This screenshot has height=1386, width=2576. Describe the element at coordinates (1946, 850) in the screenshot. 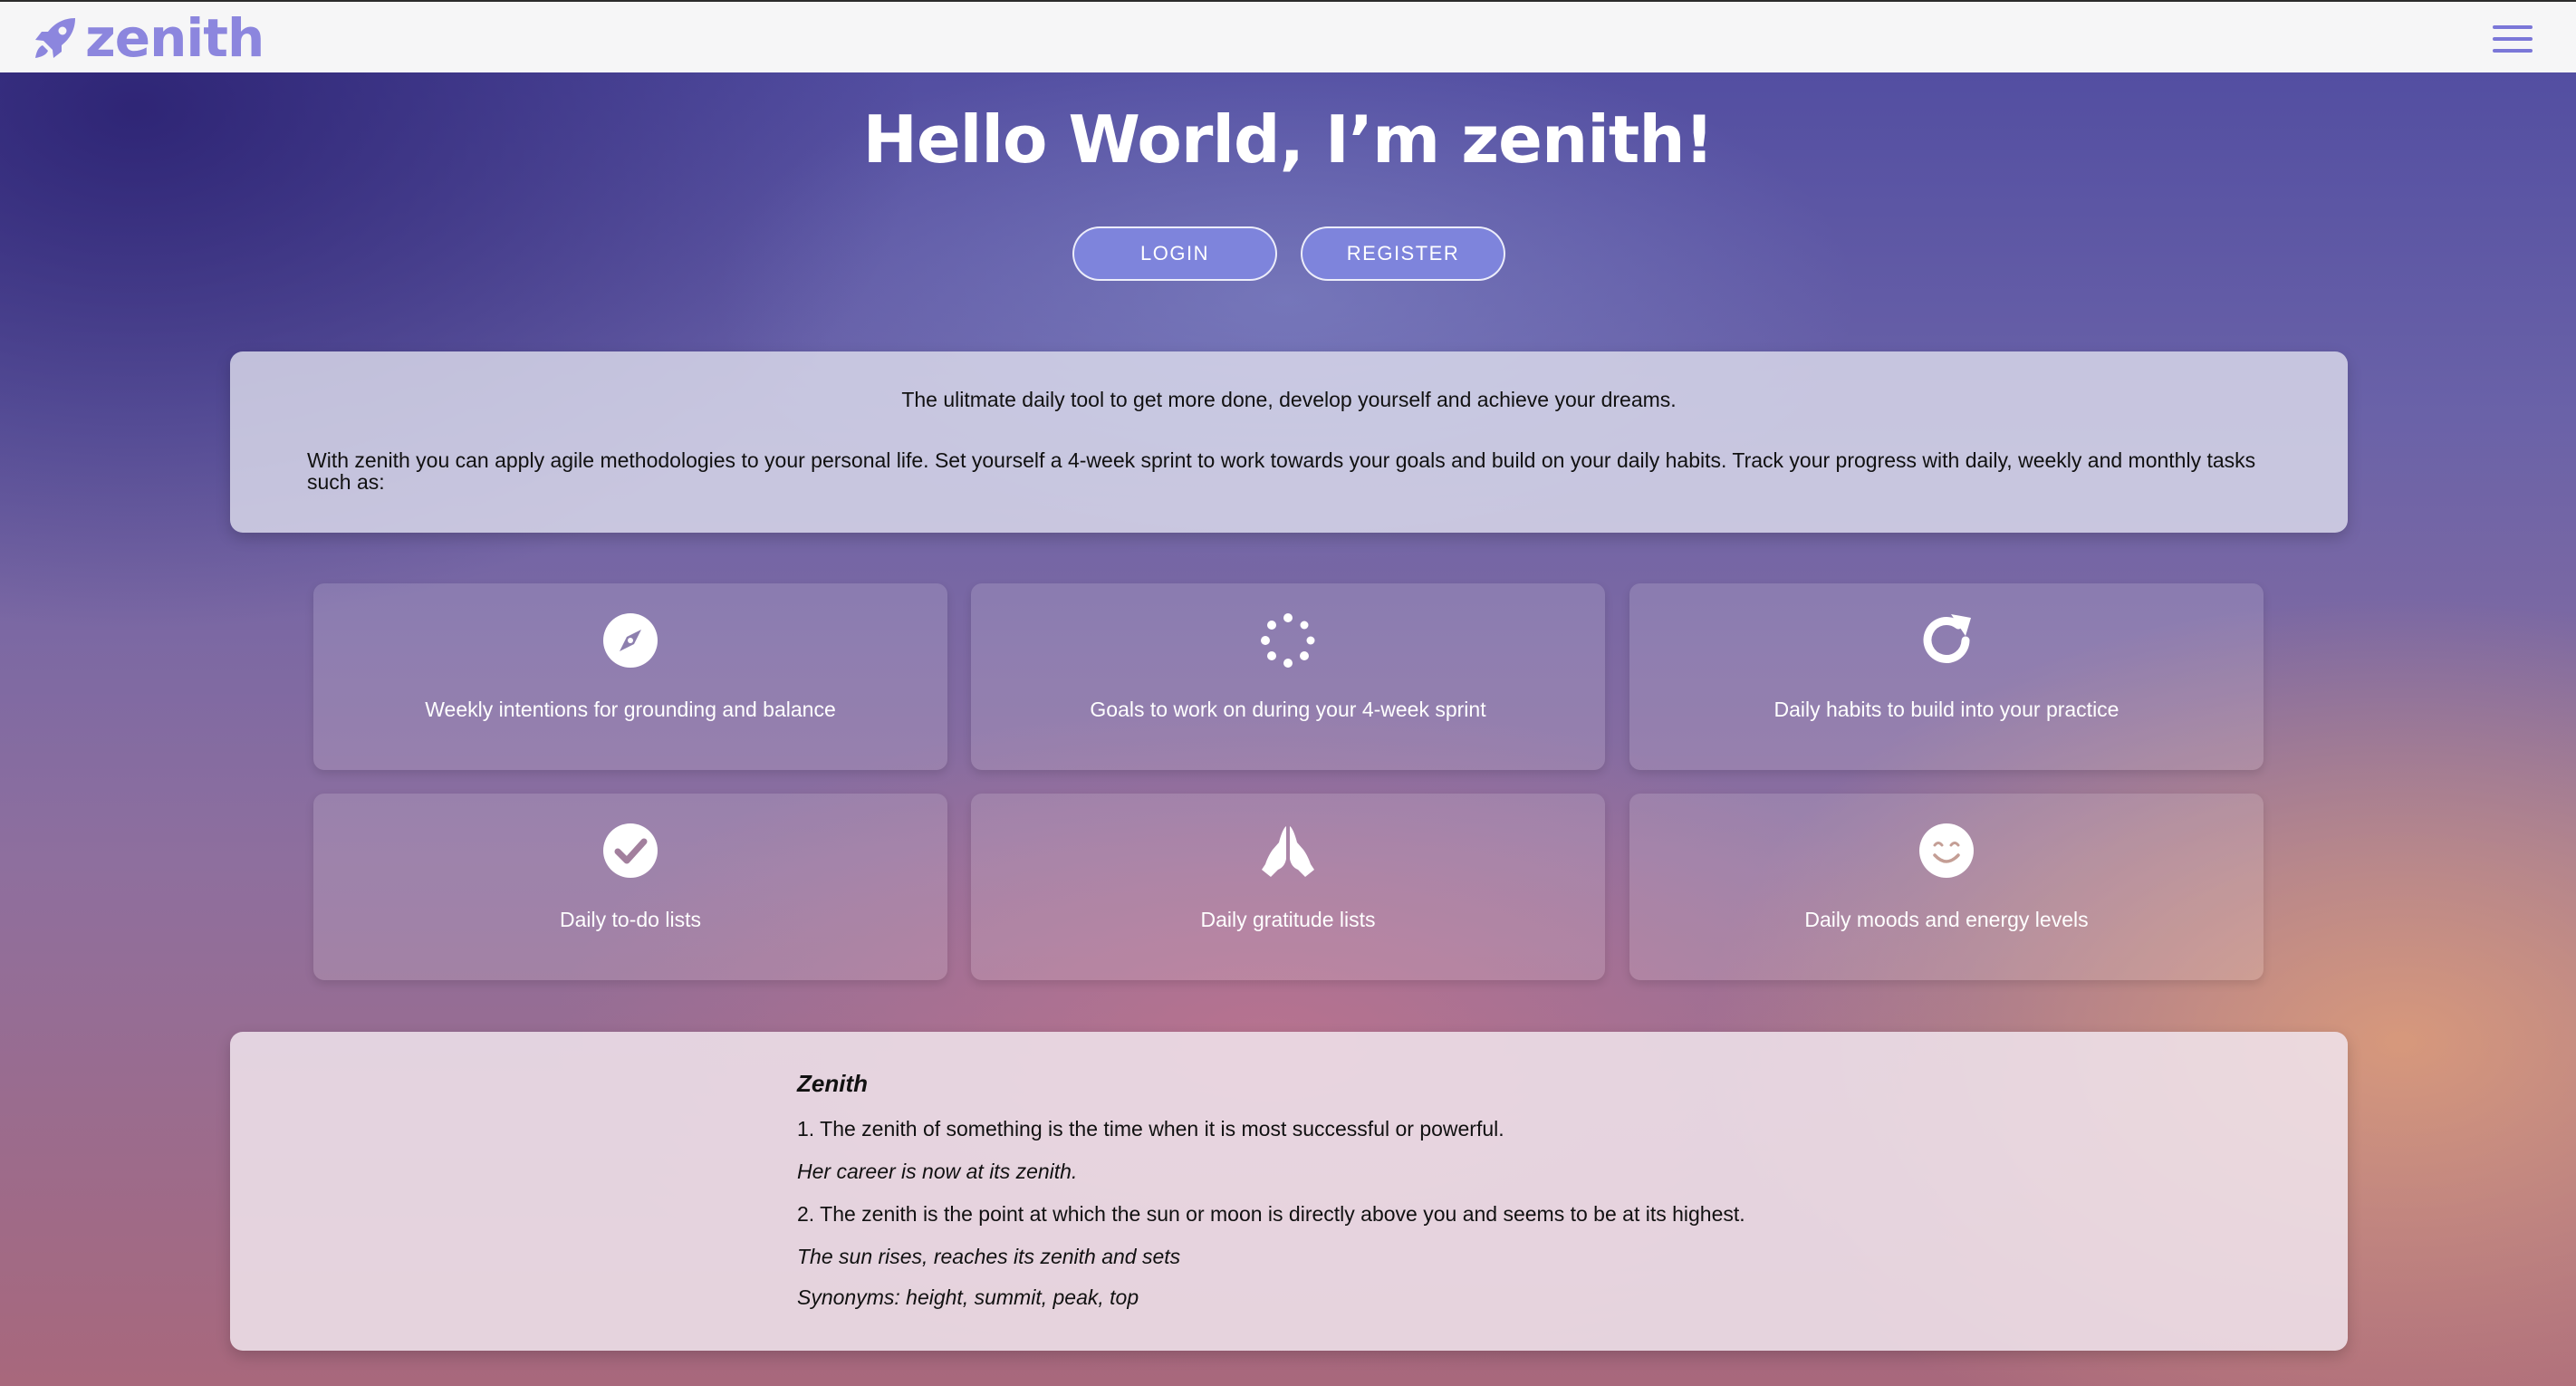

I see `smile-icon` at that location.